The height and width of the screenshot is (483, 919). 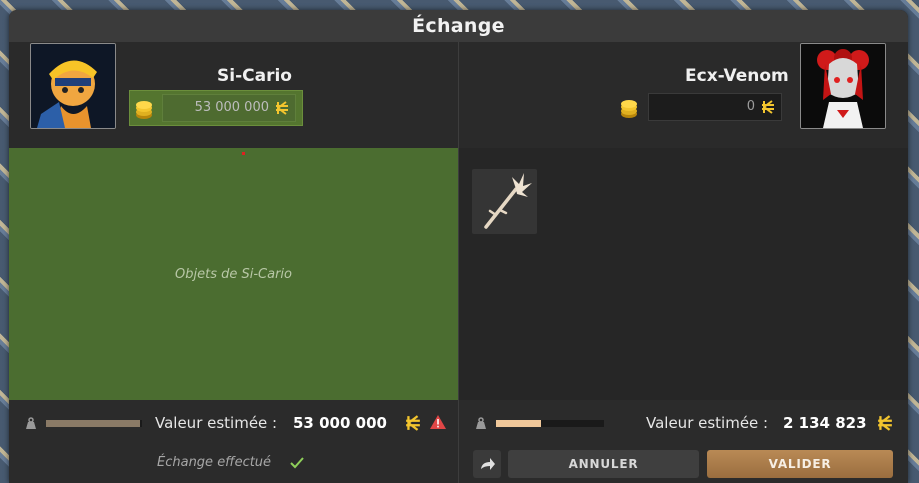 What do you see at coordinates (800, 464) in the screenshot?
I see `validate-button: VALIDER` at bounding box center [800, 464].